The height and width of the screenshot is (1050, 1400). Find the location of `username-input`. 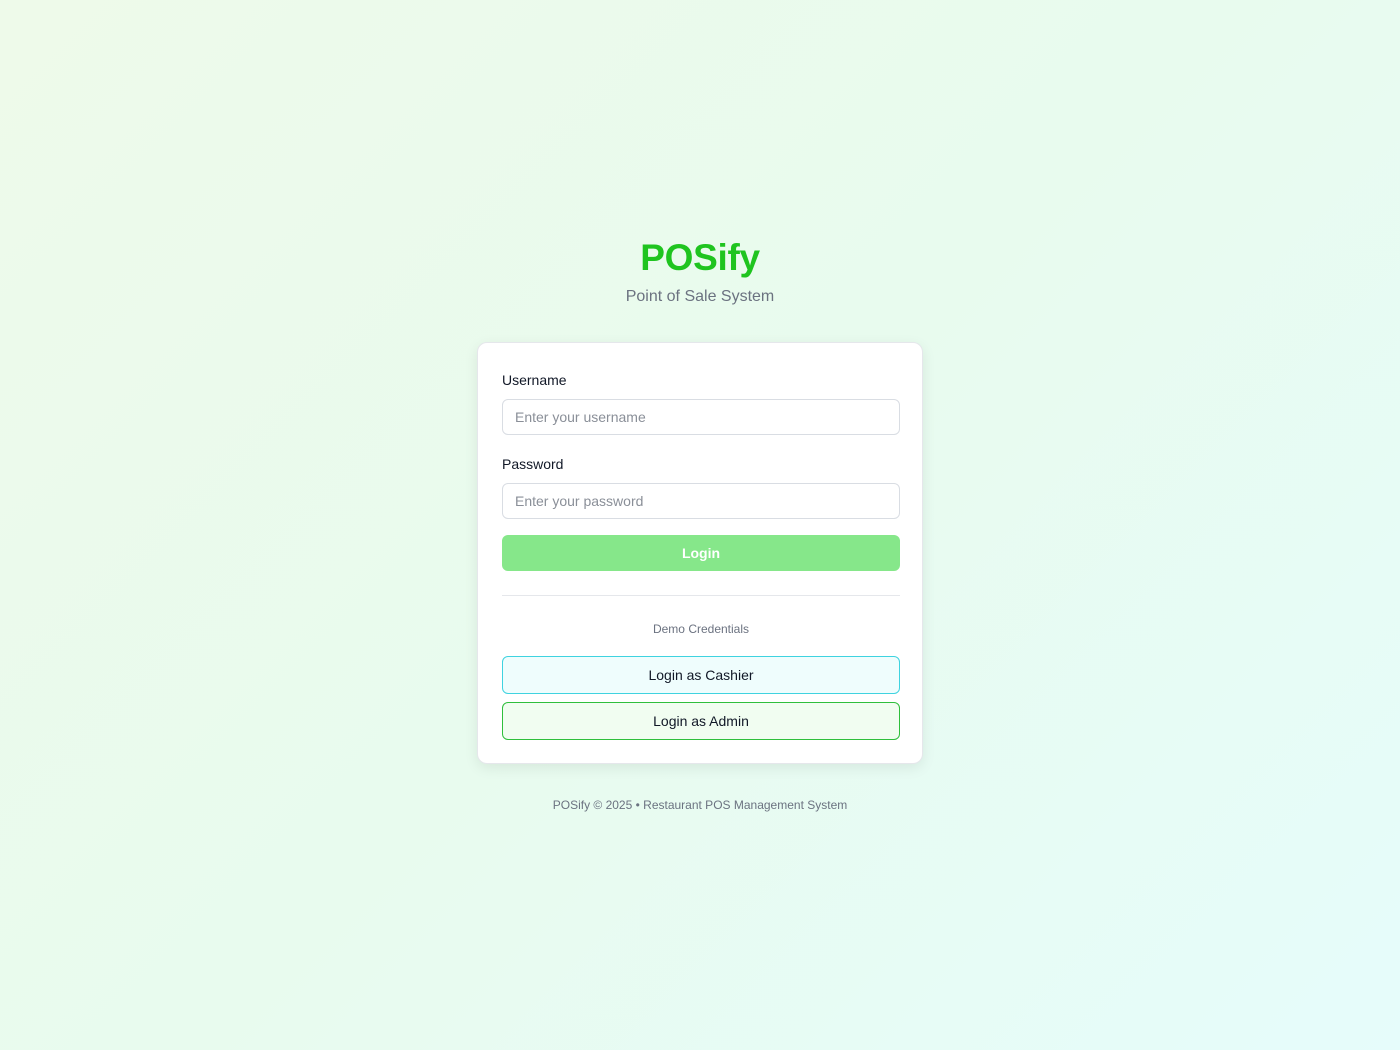

username-input is located at coordinates (701, 417).